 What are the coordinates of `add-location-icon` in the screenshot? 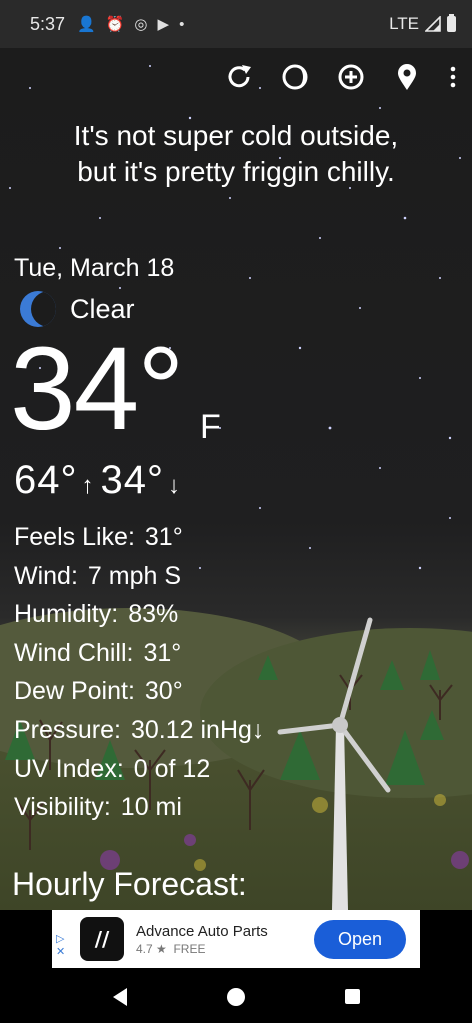 It's located at (351, 77).